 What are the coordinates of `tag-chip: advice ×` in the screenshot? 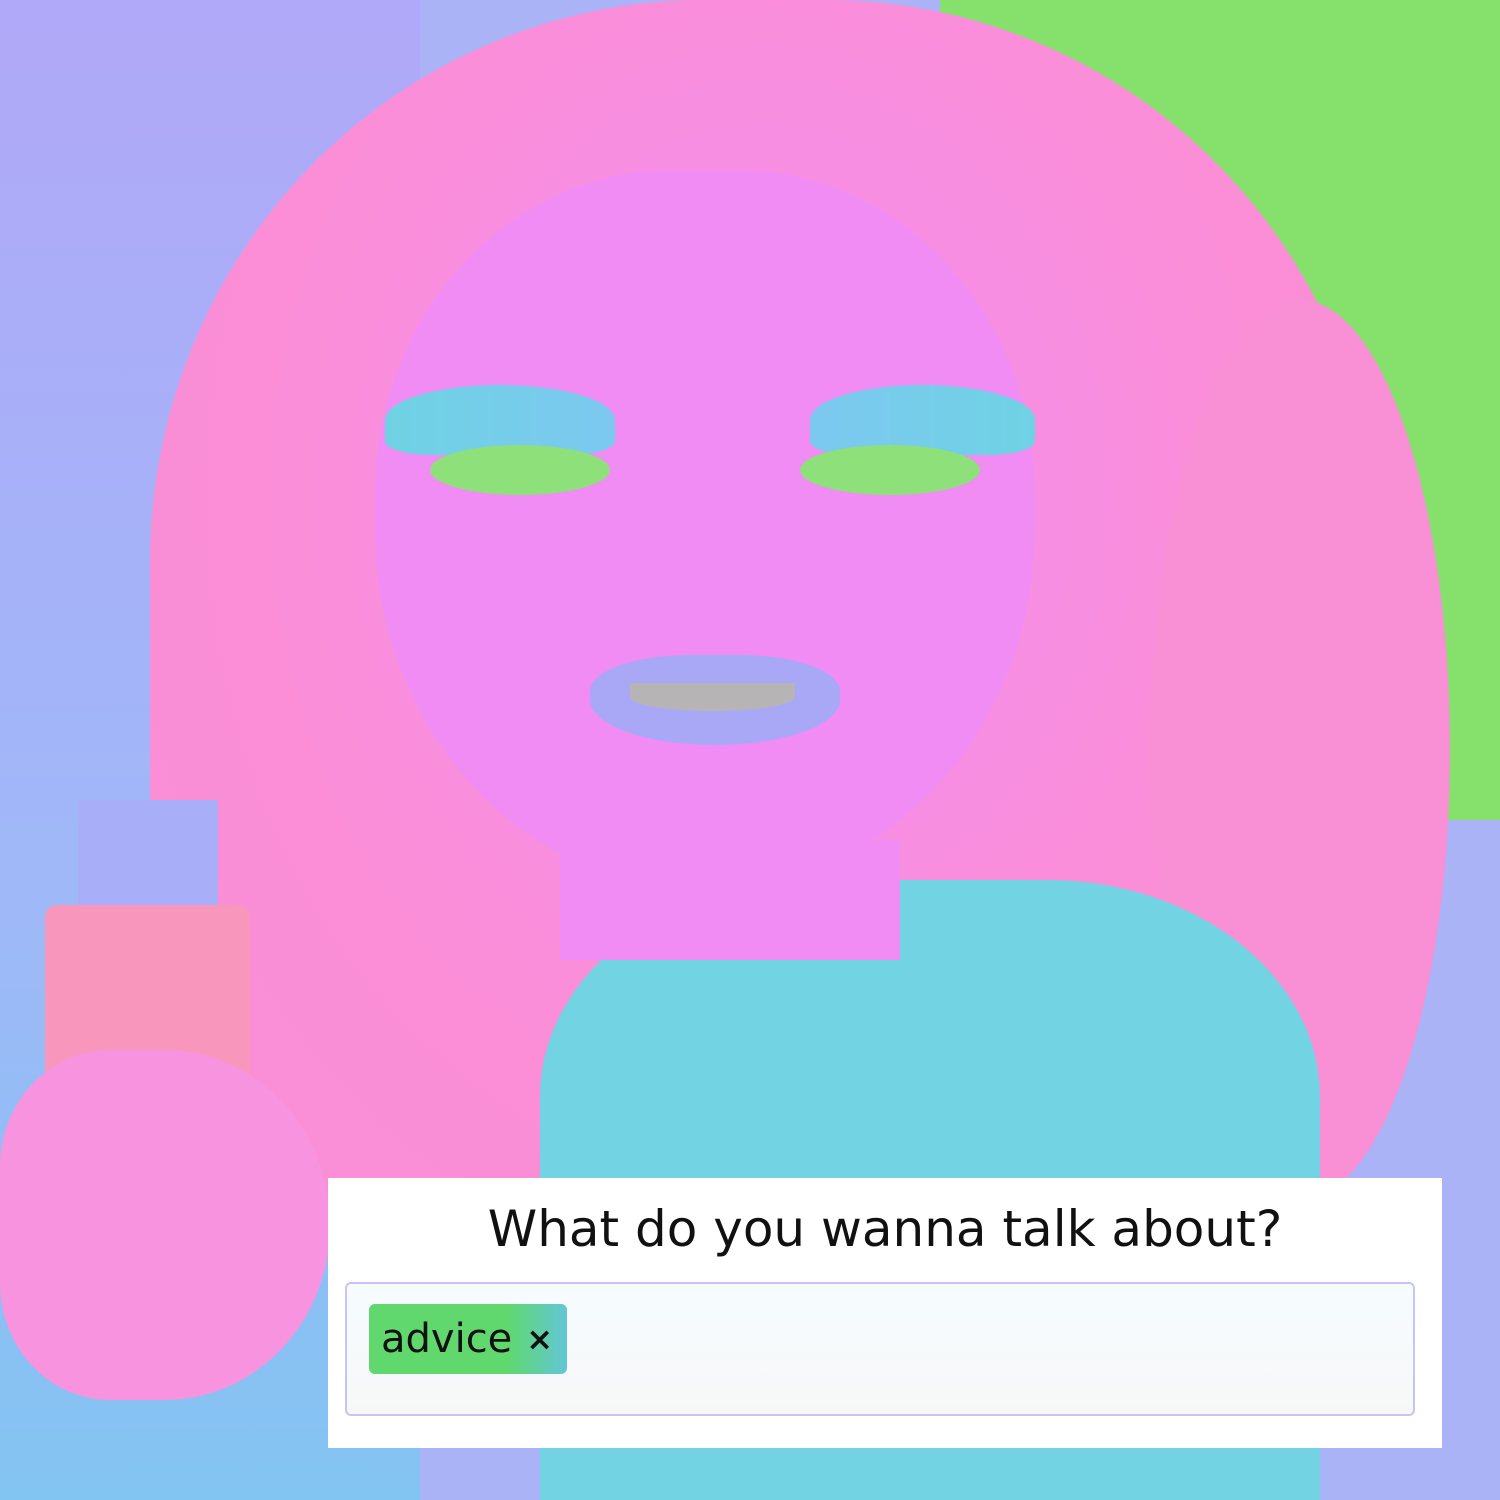 It's located at (468, 1339).